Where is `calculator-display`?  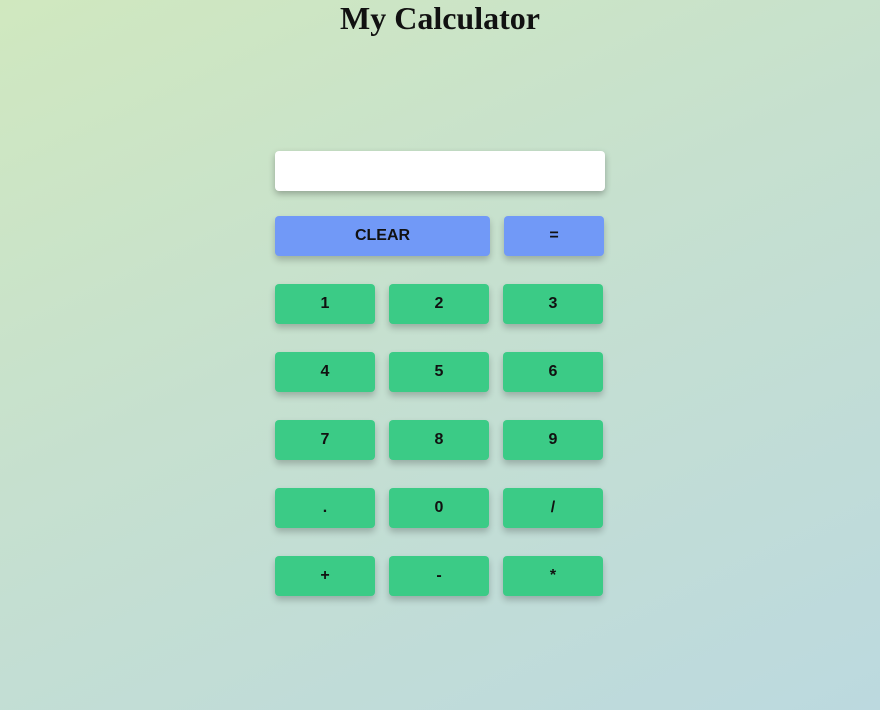 calculator-display is located at coordinates (440, 171).